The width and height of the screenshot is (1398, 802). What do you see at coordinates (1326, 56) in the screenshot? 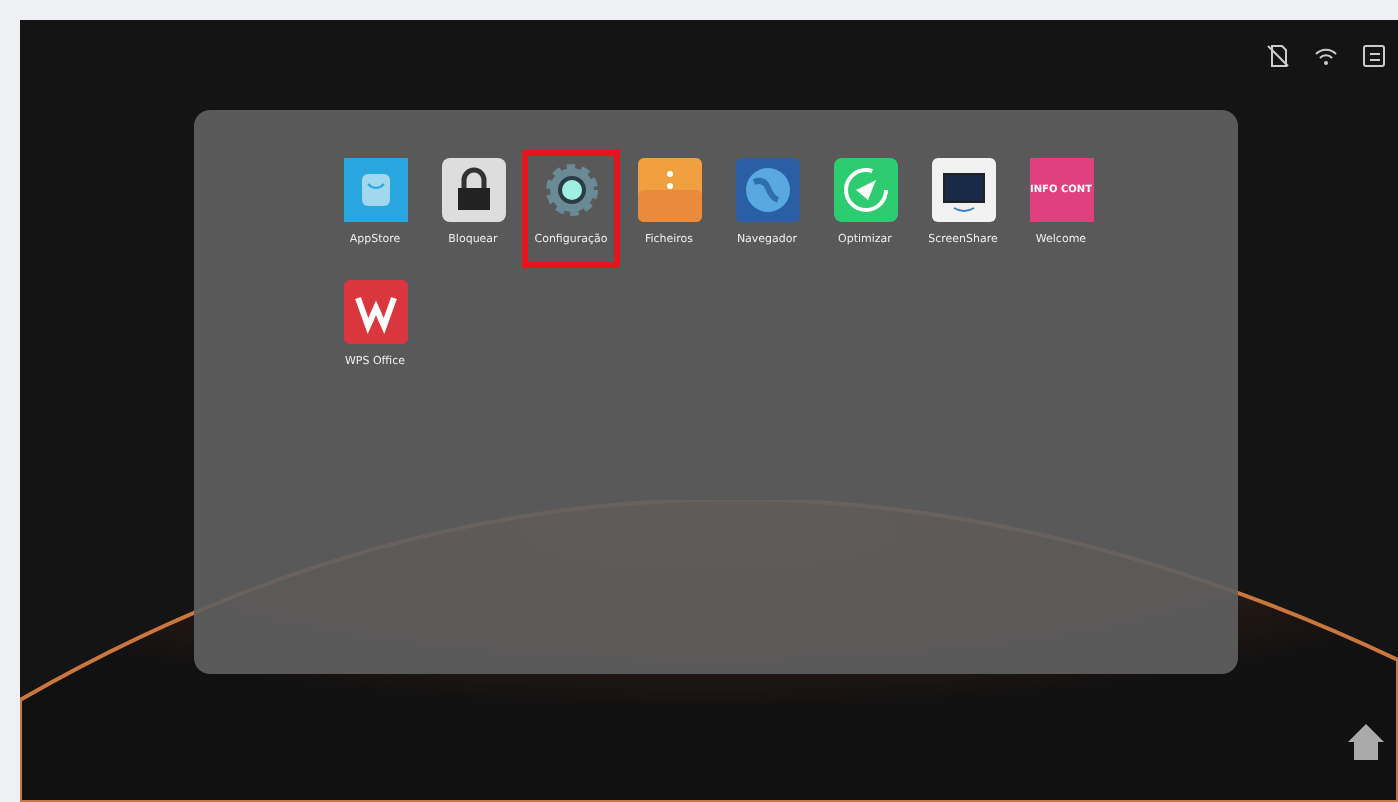
I see `wifi-icon` at bounding box center [1326, 56].